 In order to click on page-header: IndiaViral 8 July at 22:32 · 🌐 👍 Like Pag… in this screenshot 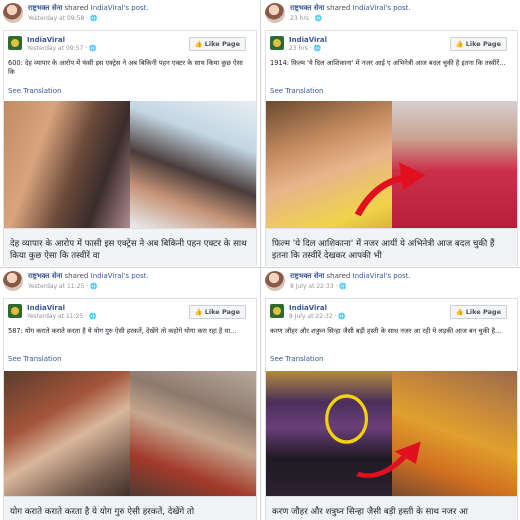, I will do `click(391, 314)`.